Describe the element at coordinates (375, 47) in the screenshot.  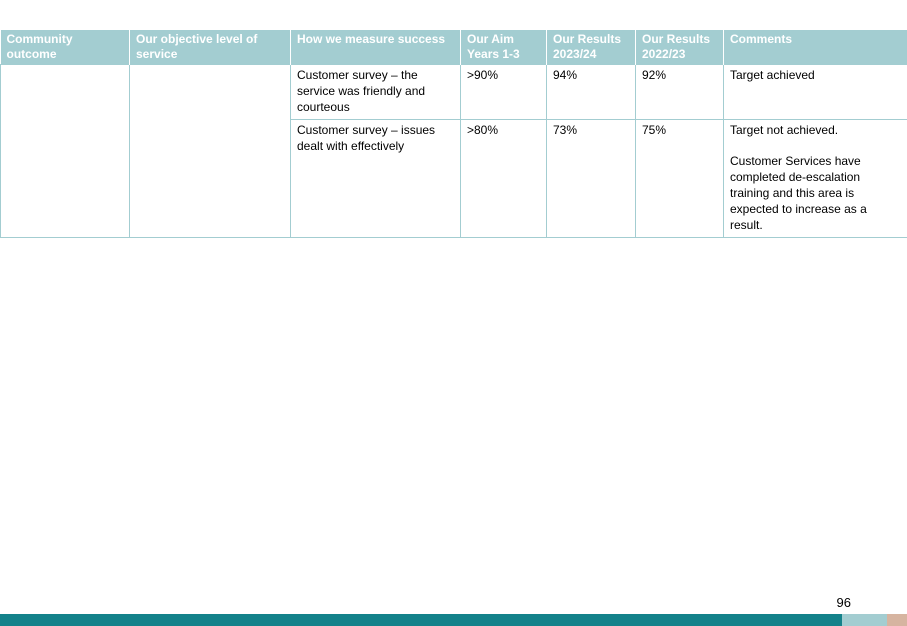
I see `header-how-we-measure-success: How we measure success` at that location.